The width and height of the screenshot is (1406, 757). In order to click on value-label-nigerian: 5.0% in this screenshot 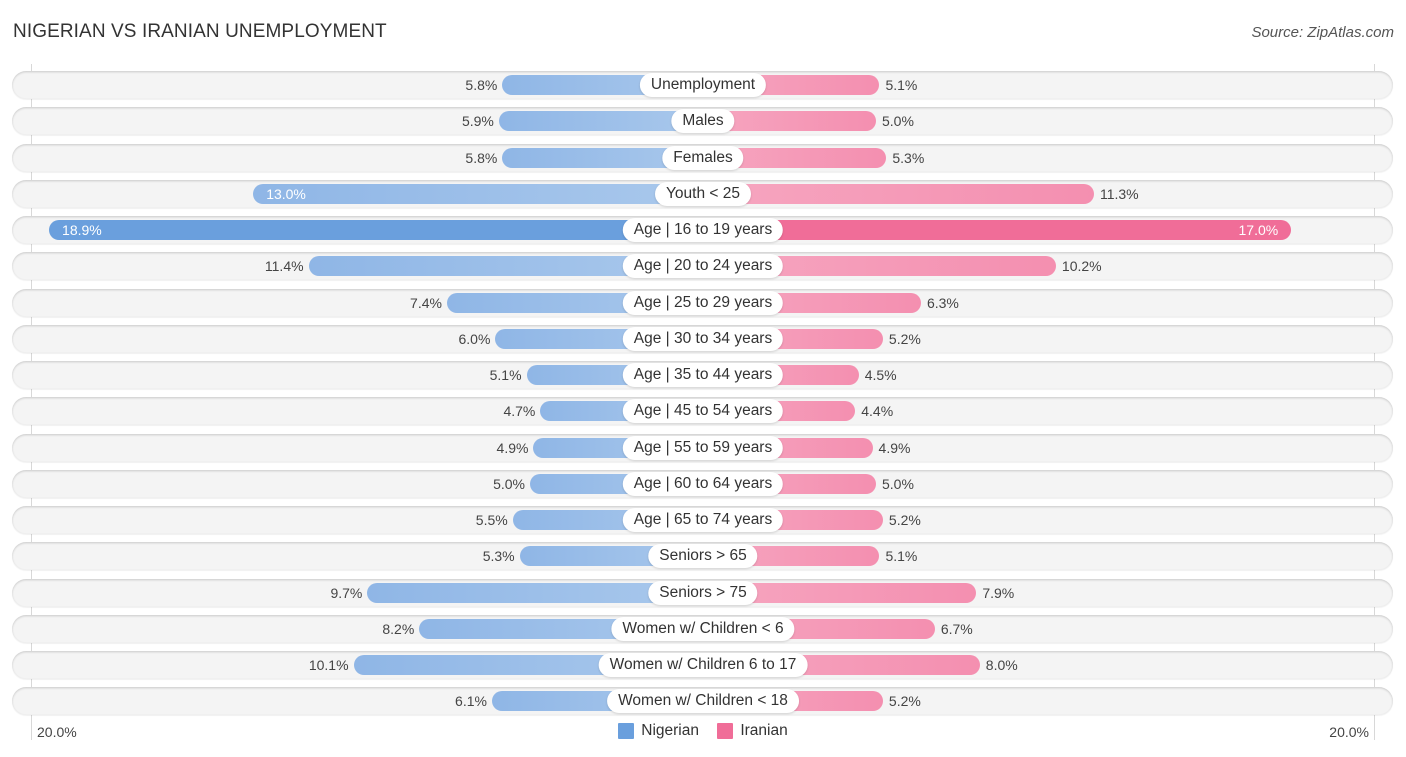, I will do `click(509, 484)`.